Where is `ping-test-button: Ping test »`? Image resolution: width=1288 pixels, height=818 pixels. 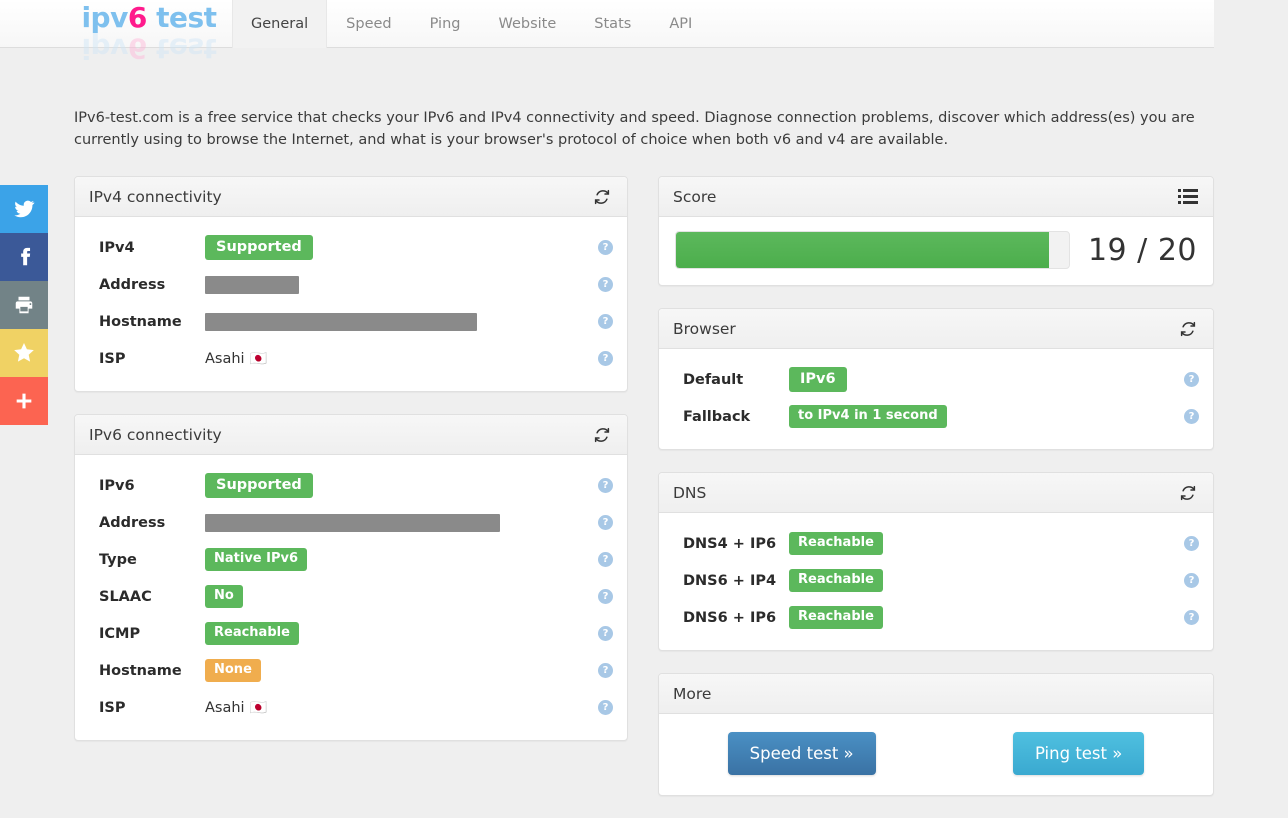 ping-test-button: Ping test » is located at coordinates (1078, 753).